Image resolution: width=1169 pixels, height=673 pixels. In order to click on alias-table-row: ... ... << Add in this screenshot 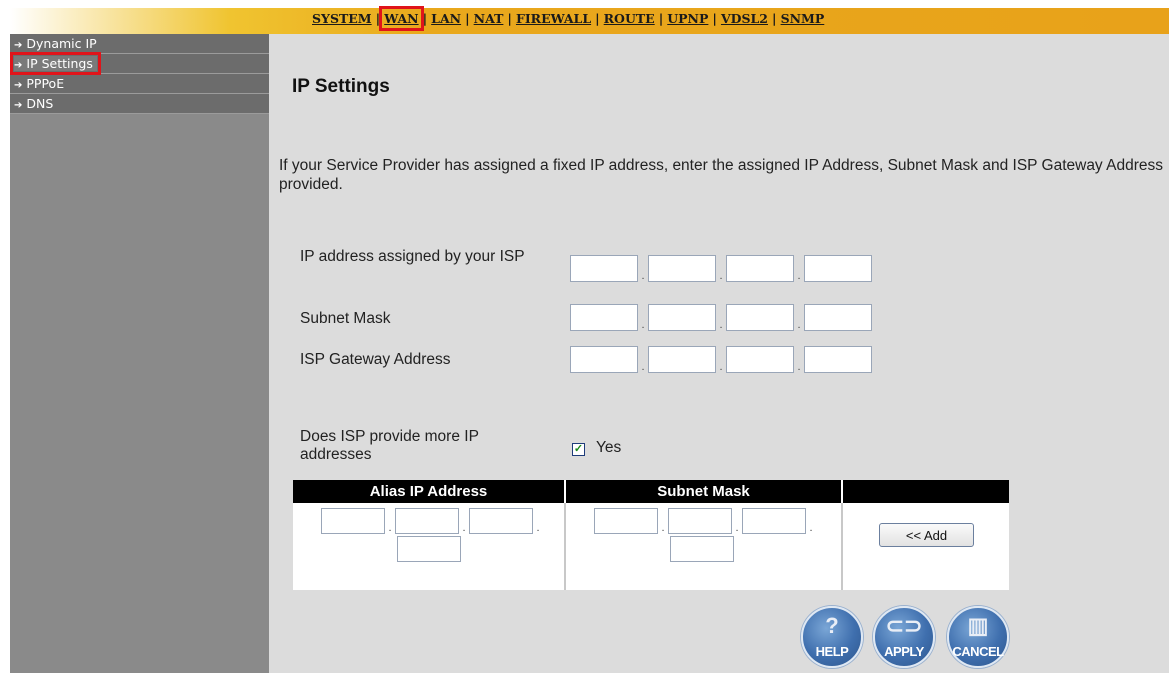, I will do `click(651, 546)`.